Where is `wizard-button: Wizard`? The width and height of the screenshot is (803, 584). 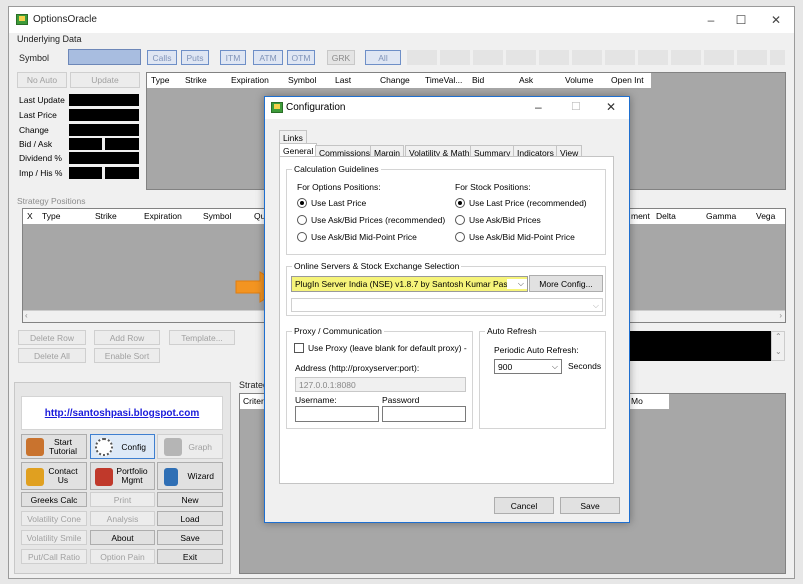 wizard-button: Wizard is located at coordinates (190, 476).